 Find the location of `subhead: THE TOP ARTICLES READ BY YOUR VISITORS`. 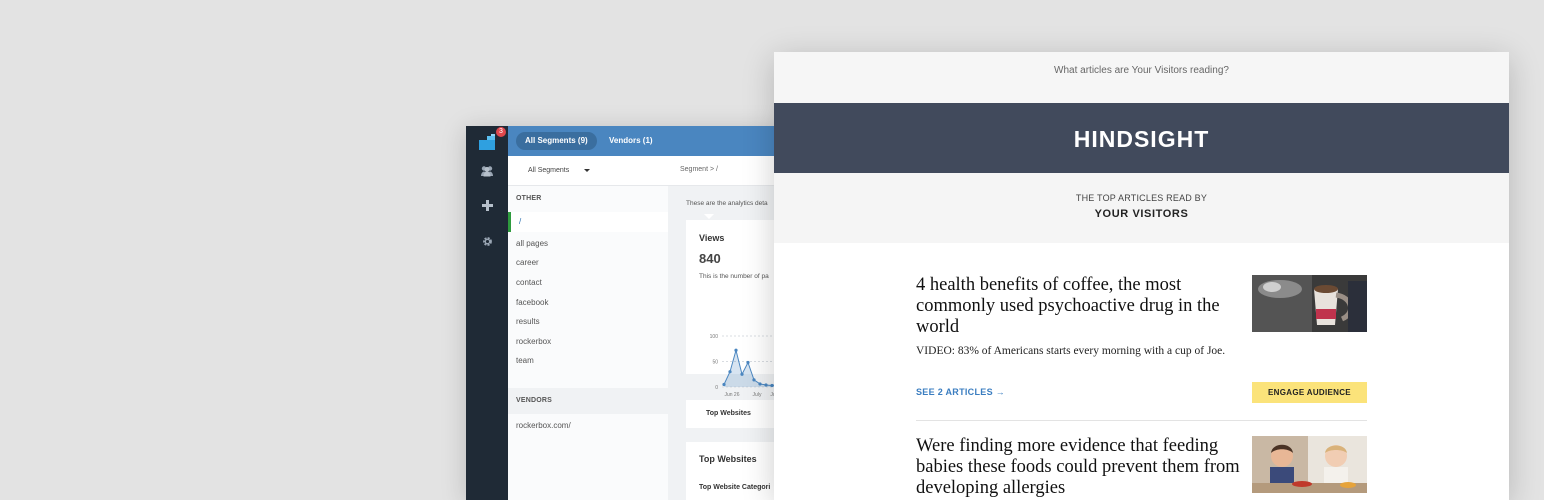

subhead: THE TOP ARTICLES READ BY YOUR VISITORS is located at coordinates (1141, 208).